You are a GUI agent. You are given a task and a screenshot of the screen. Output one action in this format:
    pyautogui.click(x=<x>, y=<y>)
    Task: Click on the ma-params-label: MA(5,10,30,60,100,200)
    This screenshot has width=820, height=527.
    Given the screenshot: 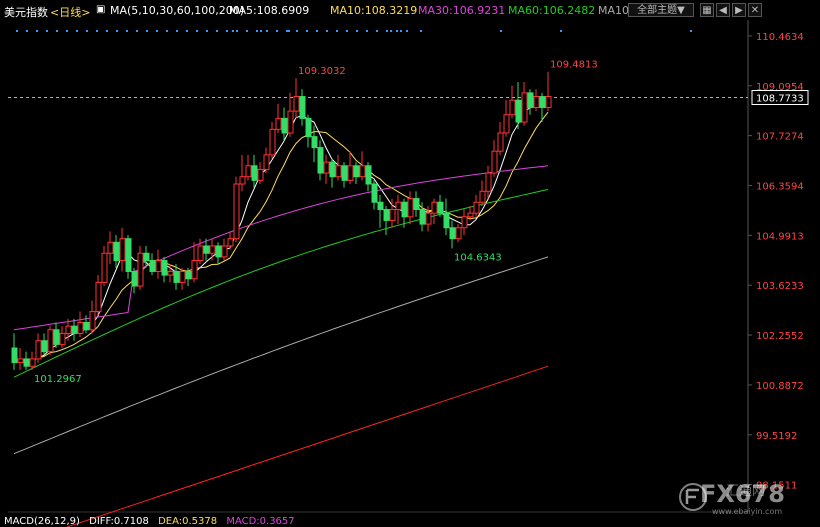 What is the action you would take?
    pyautogui.click(x=177, y=10)
    